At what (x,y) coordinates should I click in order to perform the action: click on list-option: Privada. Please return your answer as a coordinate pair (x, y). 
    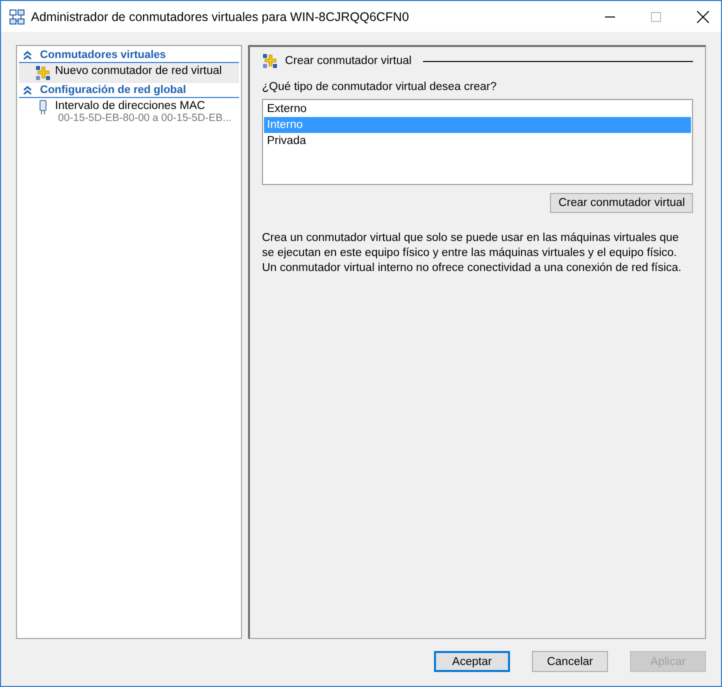
    Looking at the image, I should click on (477, 141).